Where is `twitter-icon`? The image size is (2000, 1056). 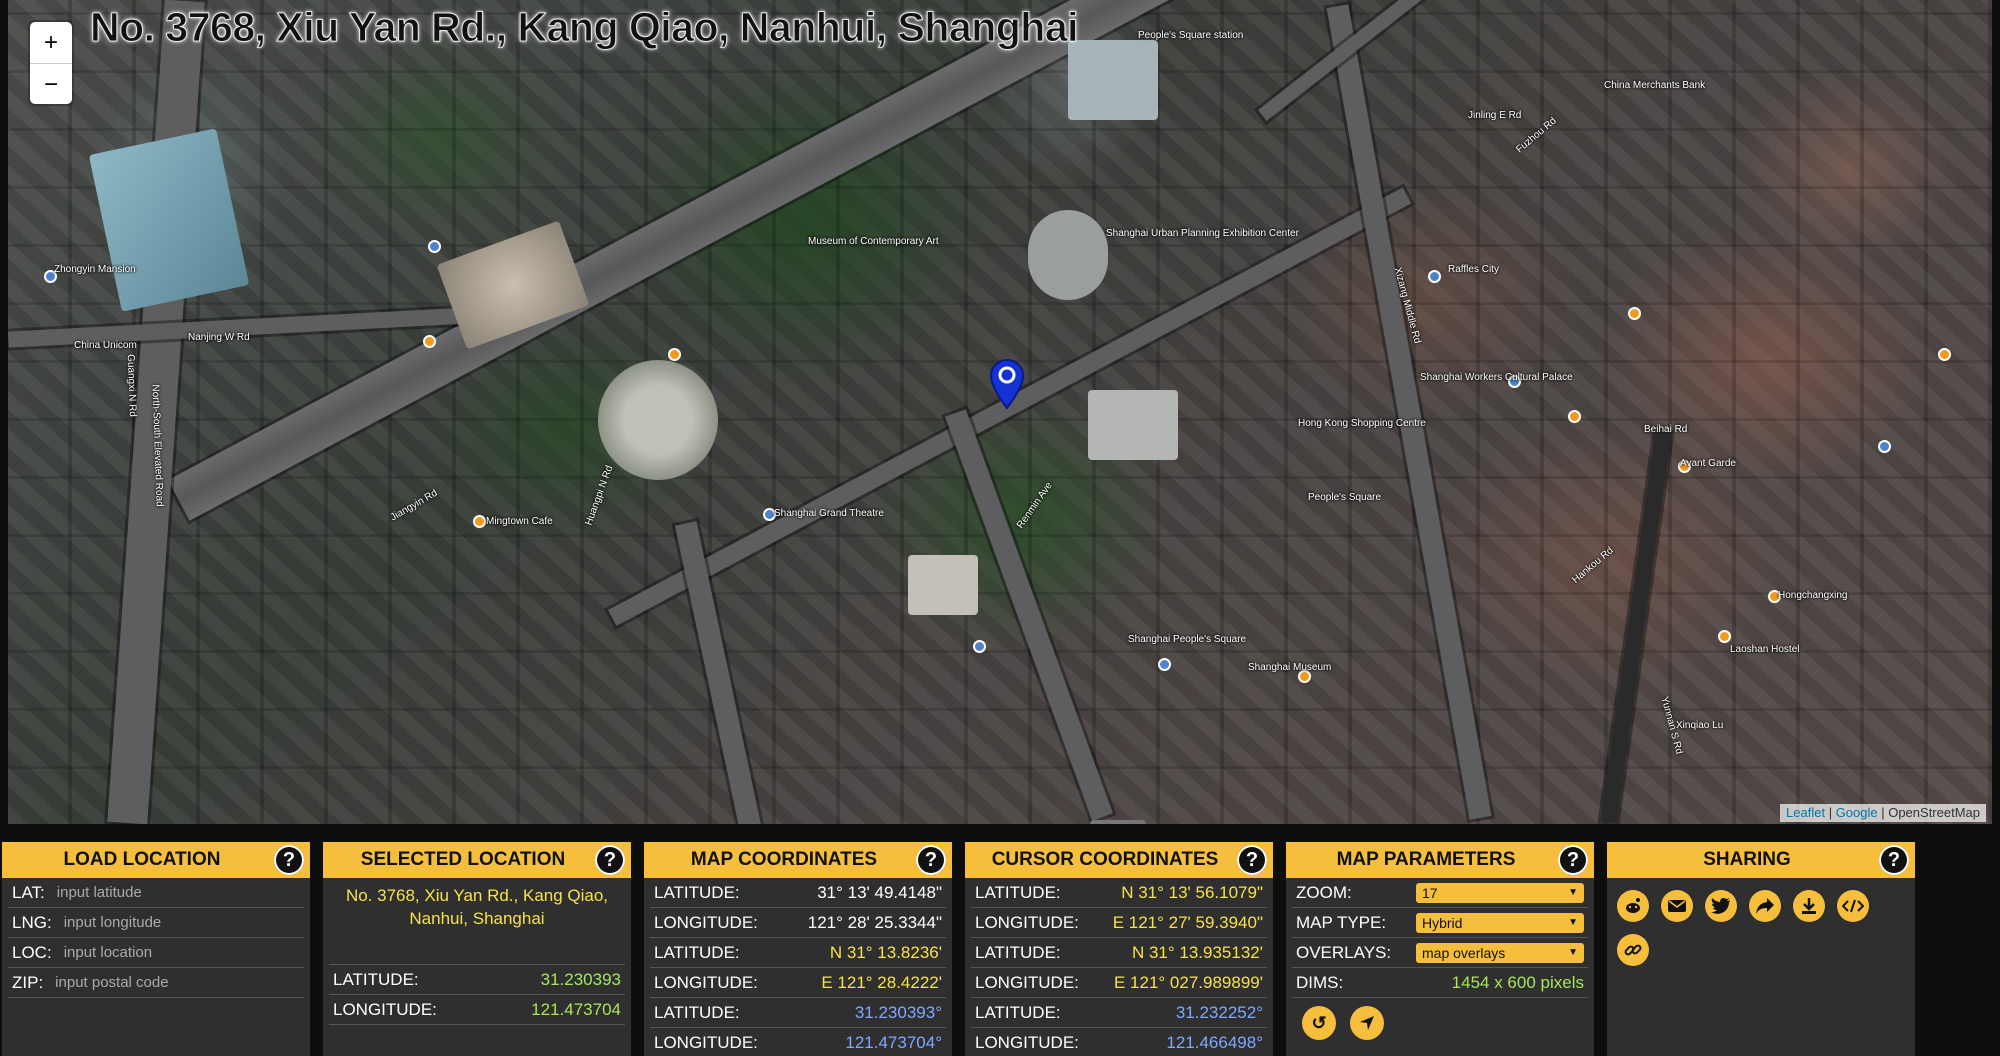
twitter-icon is located at coordinates (1721, 906).